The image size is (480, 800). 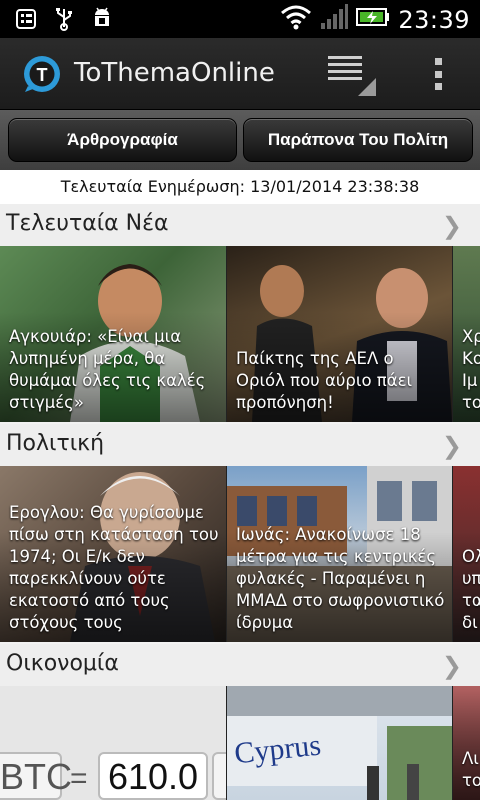 What do you see at coordinates (471, 589) in the screenshot?
I see `tile-caption: Ολ υπ τα δι` at bounding box center [471, 589].